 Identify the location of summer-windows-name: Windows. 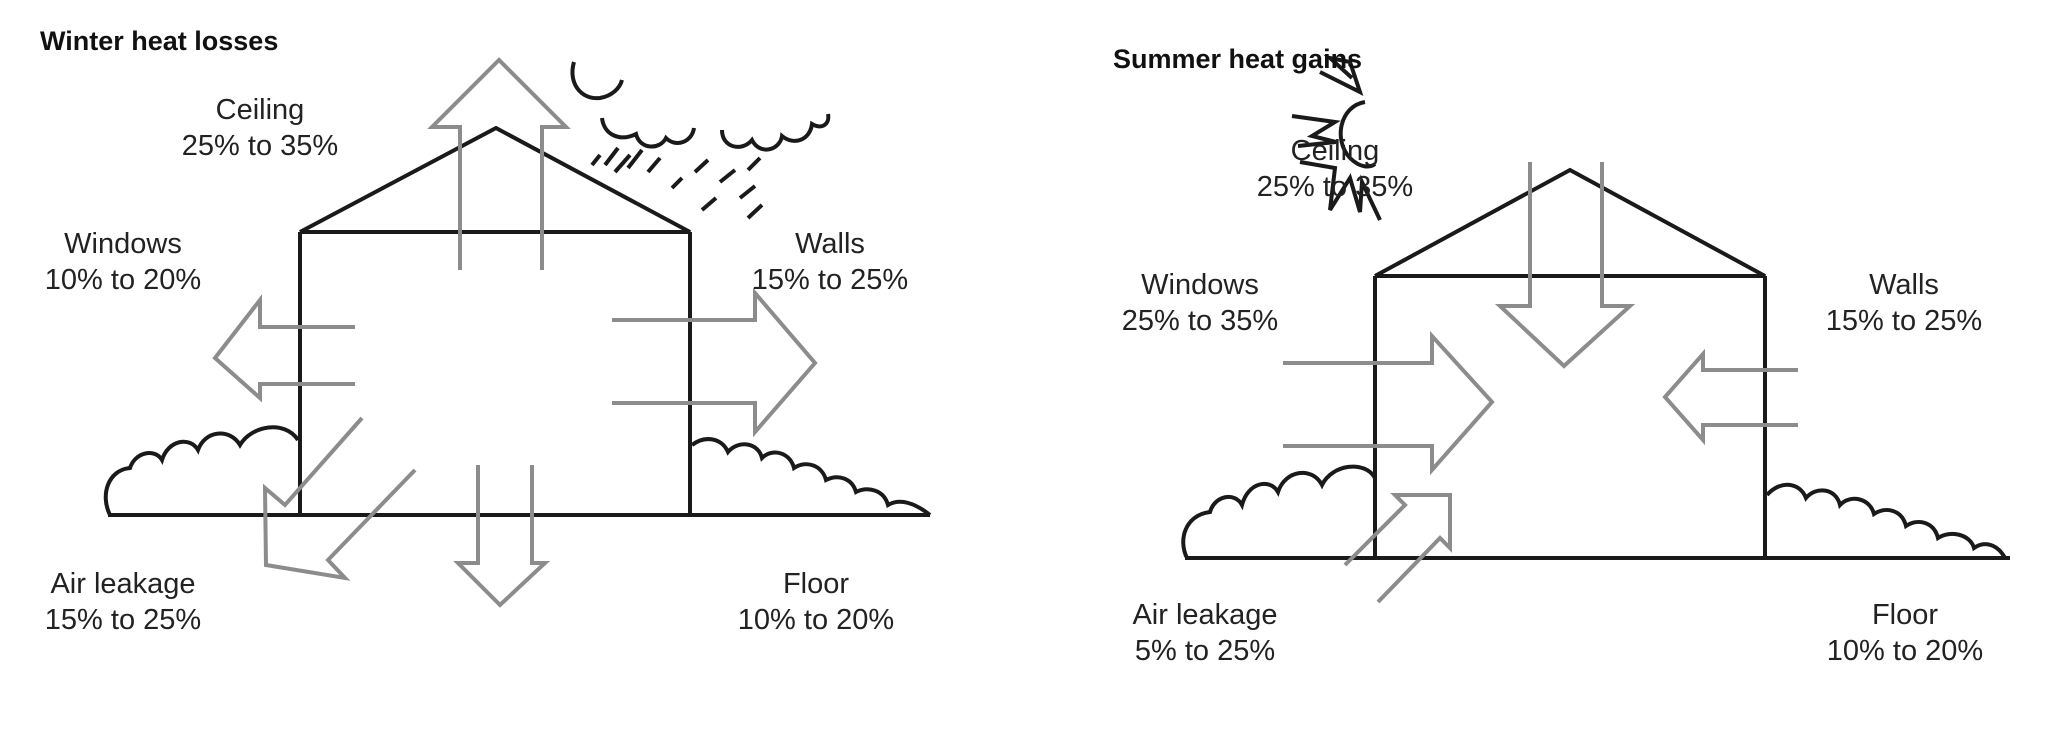
(1200, 285).